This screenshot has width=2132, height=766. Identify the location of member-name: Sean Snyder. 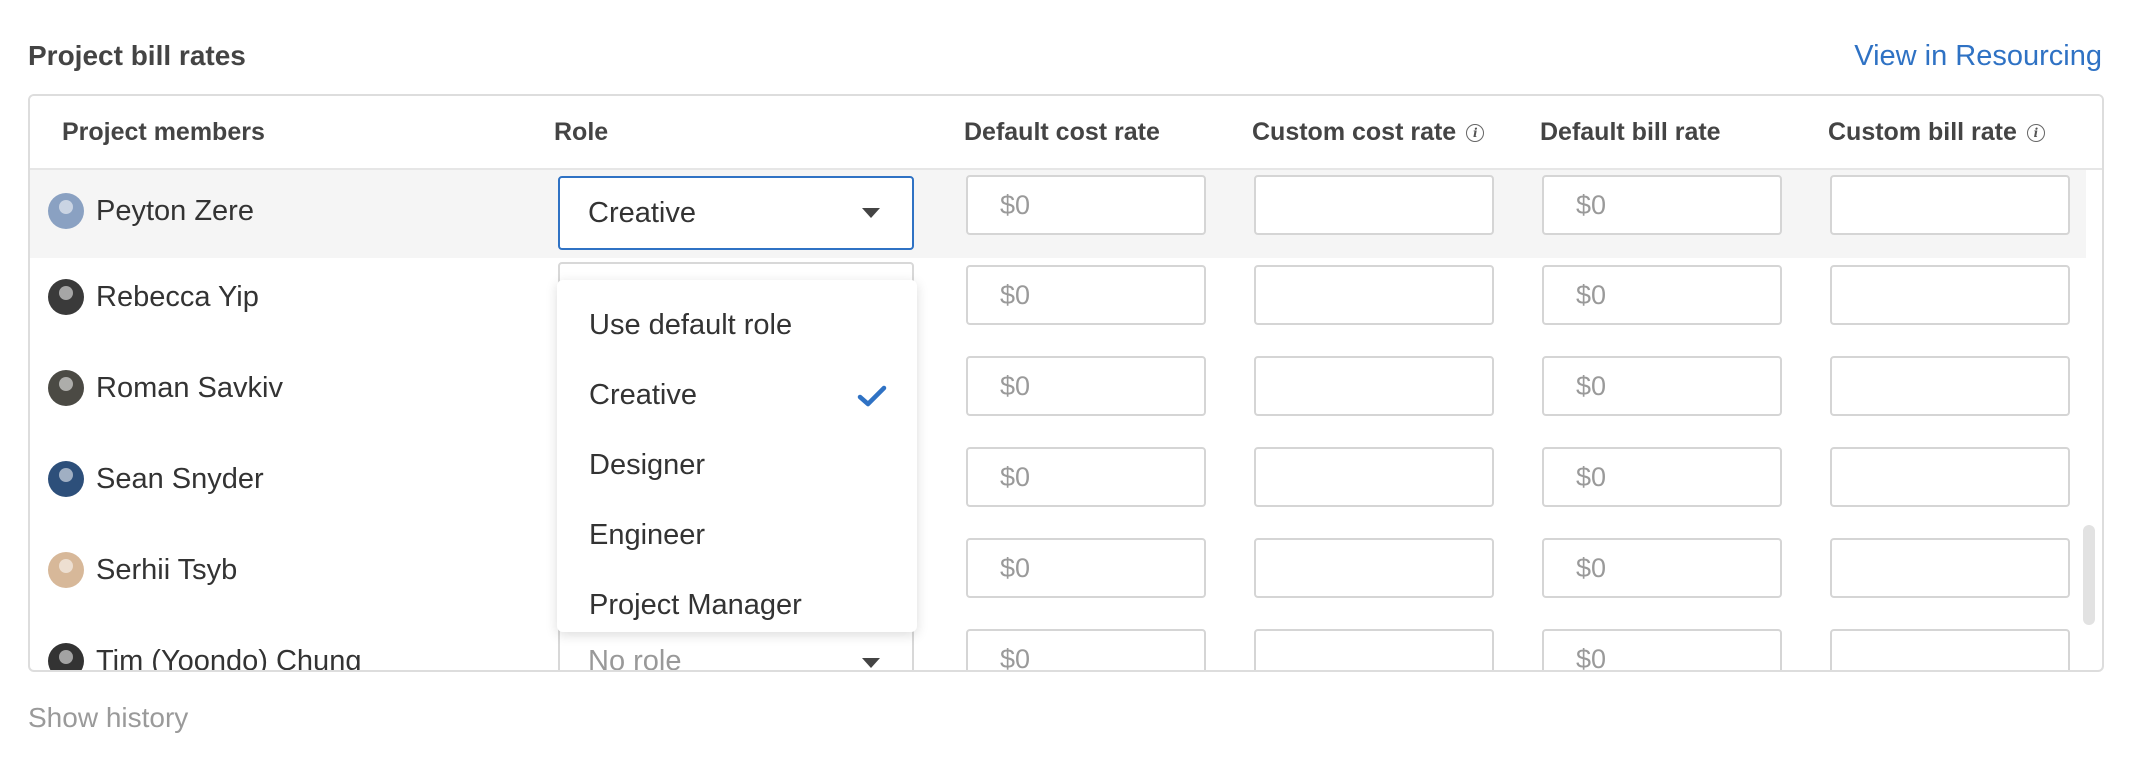
(180, 478).